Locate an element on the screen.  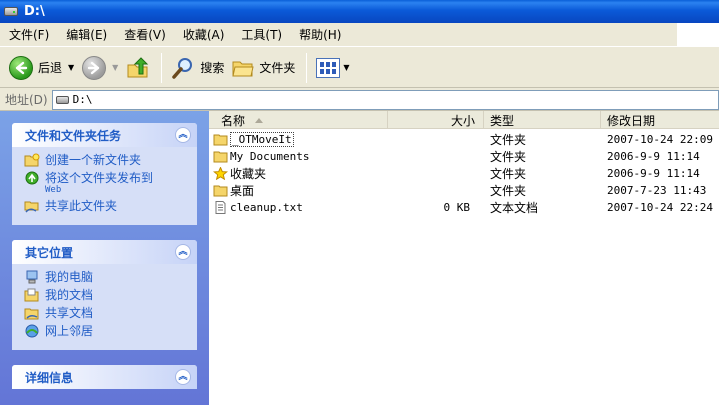
folders-button: 文件夹 is located at coordinates (263, 68).